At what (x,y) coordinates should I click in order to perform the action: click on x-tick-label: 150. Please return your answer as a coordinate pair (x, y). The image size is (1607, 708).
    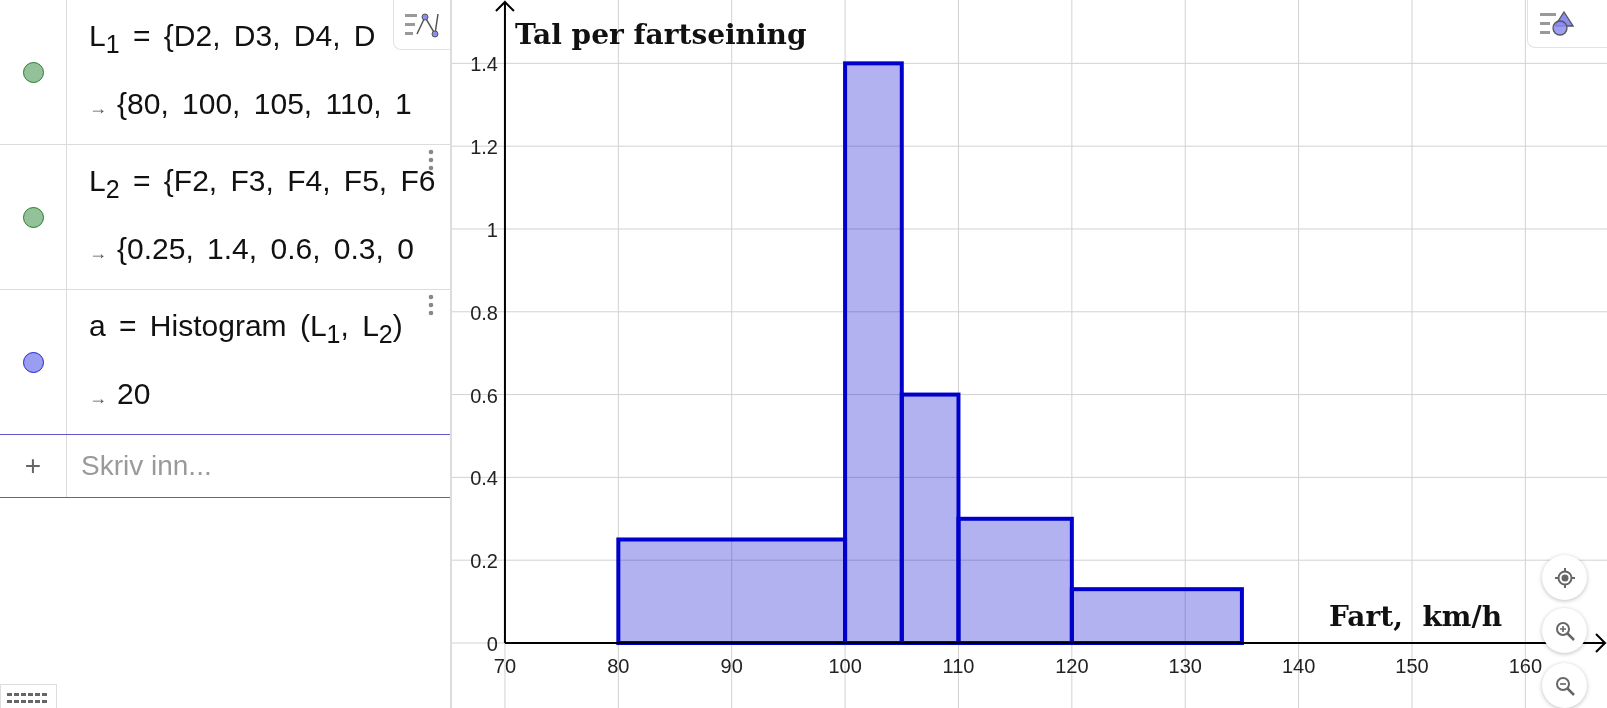
    Looking at the image, I should click on (1412, 666).